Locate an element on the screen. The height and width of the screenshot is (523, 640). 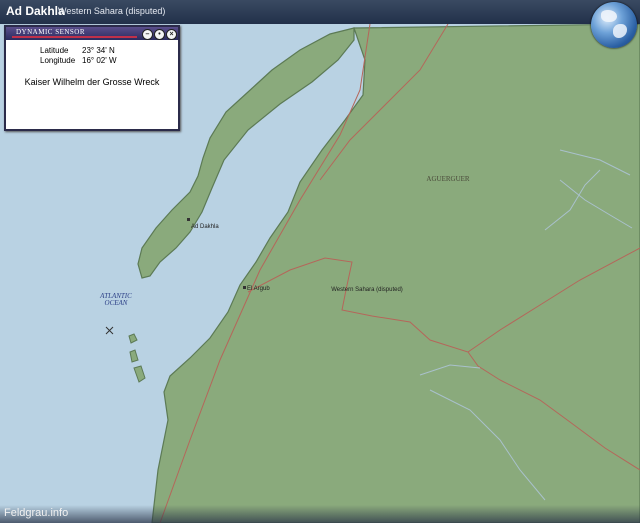
city-marker is located at coordinates (188, 219).